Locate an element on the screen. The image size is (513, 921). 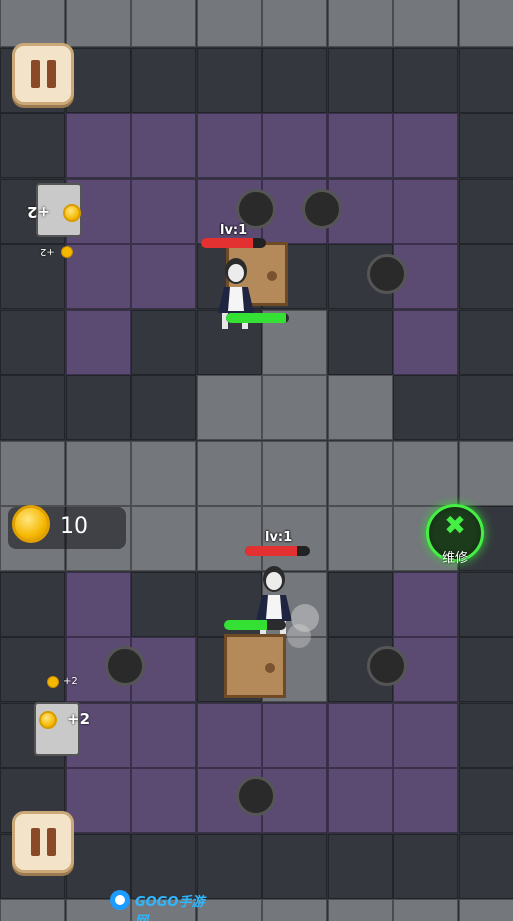
wrench-icon: ✖ is located at coordinates (455, 526).